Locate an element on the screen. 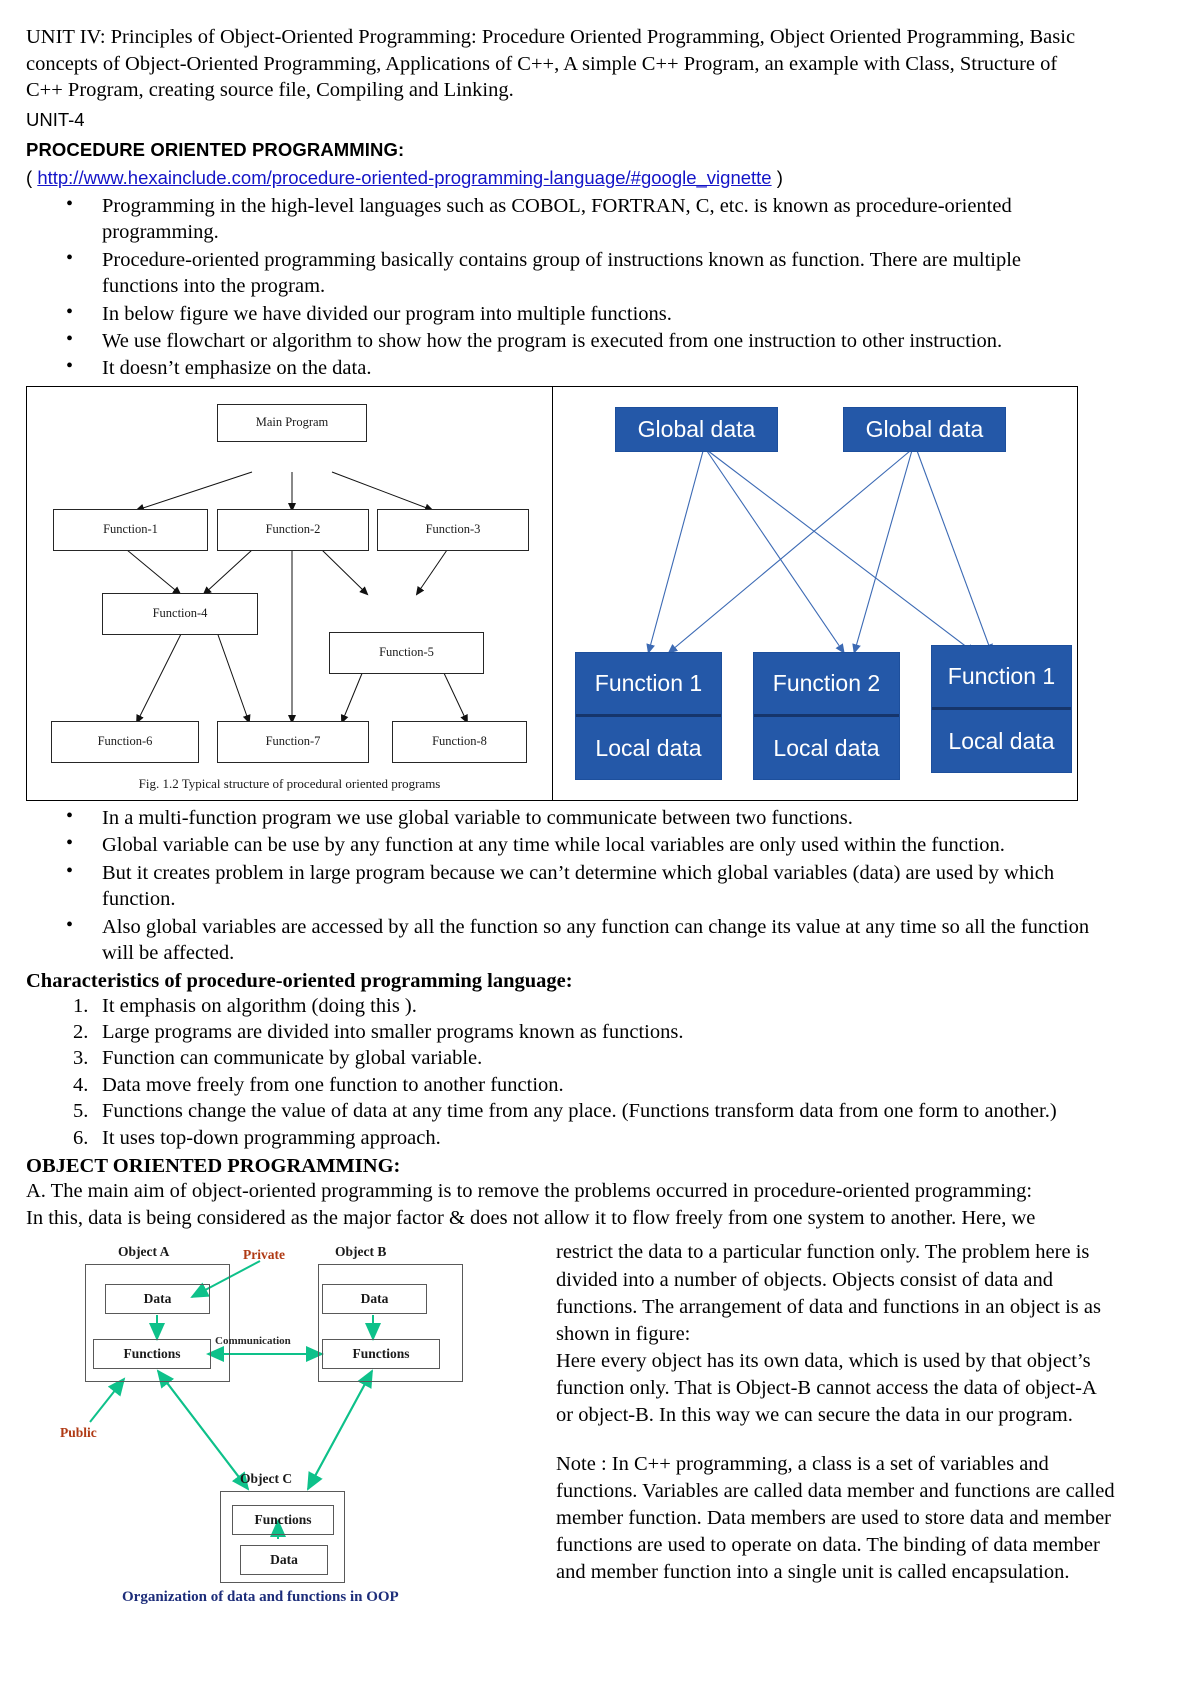 This screenshot has width=1200, height=1698. list-item: It emphasis on algorithm (doing this ). is located at coordinates (245, 1006).